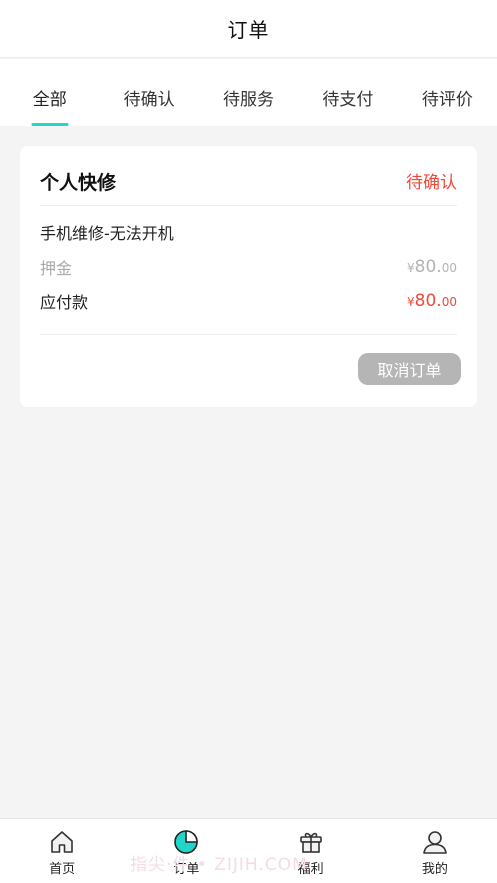  I want to click on nav-item-benefits: 福利, so click(311, 851).